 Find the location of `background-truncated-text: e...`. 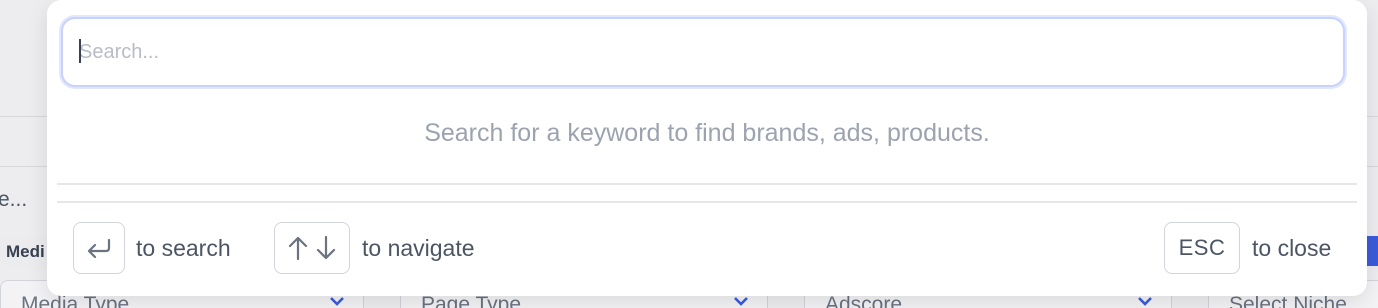

background-truncated-text: e... is located at coordinates (14, 199).